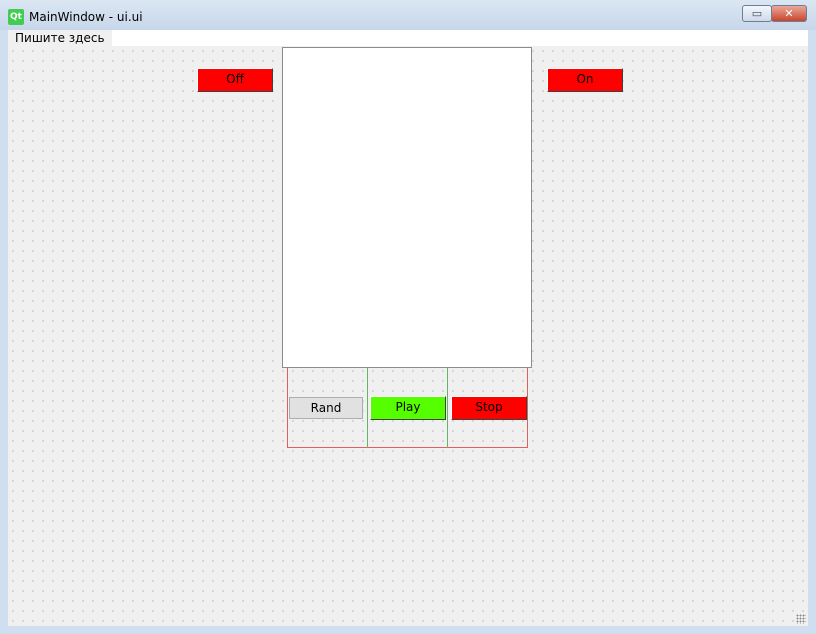 The image size is (816, 634). What do you see at coordinates (801, 619) in the screenshot?
I see `resize-grip-icon` at bounding box center [801, 619].